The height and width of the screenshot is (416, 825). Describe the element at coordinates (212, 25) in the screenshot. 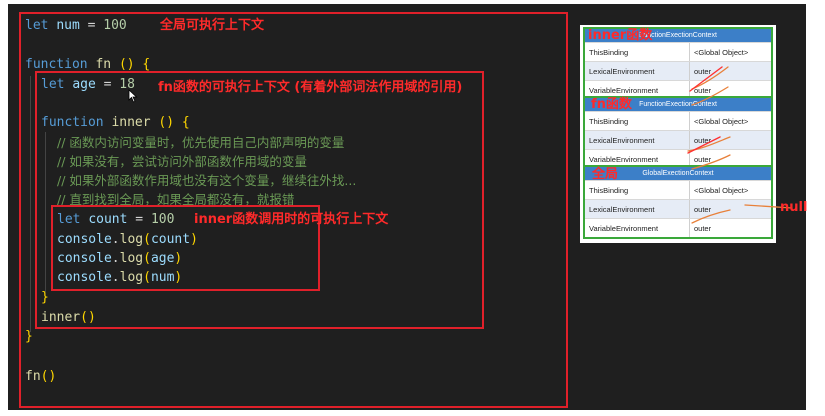

I see `global-context-annotation: 全局可执行上下文` at that location.